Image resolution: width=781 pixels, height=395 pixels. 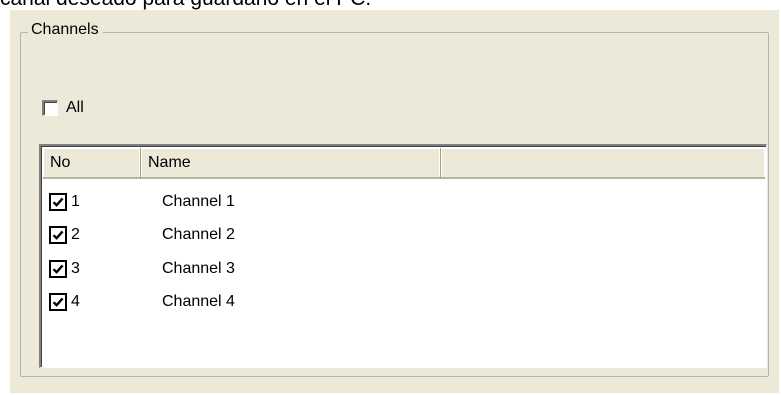 What do you see at coordinates (75, 201) in the screenshot?
I see `row-number: 1` at bounding box center [75, 201].